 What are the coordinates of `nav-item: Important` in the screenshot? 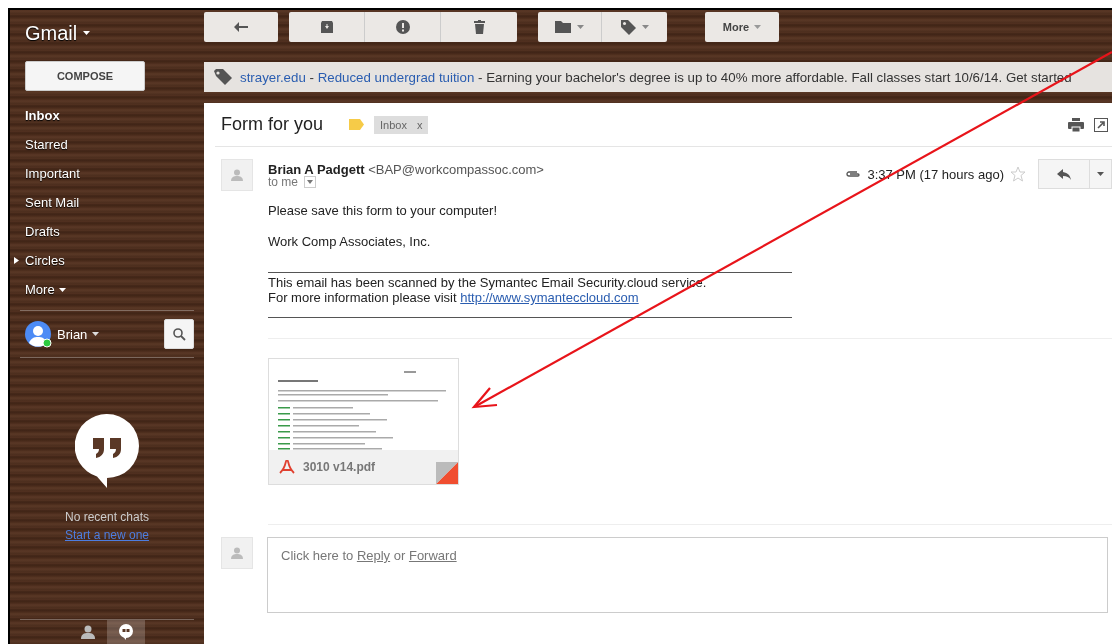 It's located at (107, 173).